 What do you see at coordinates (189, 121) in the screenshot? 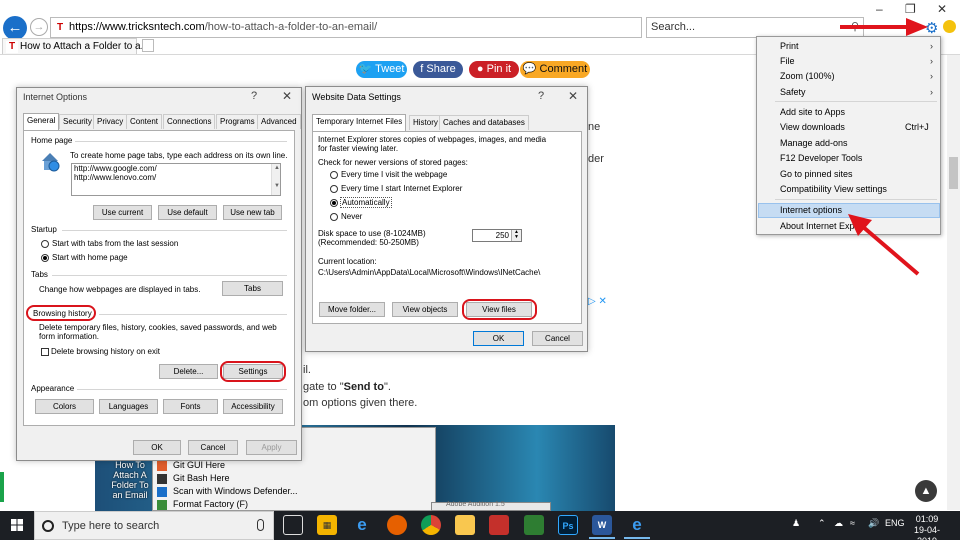
I see `tab-connections: Connections` at bounding box center [189, 121].